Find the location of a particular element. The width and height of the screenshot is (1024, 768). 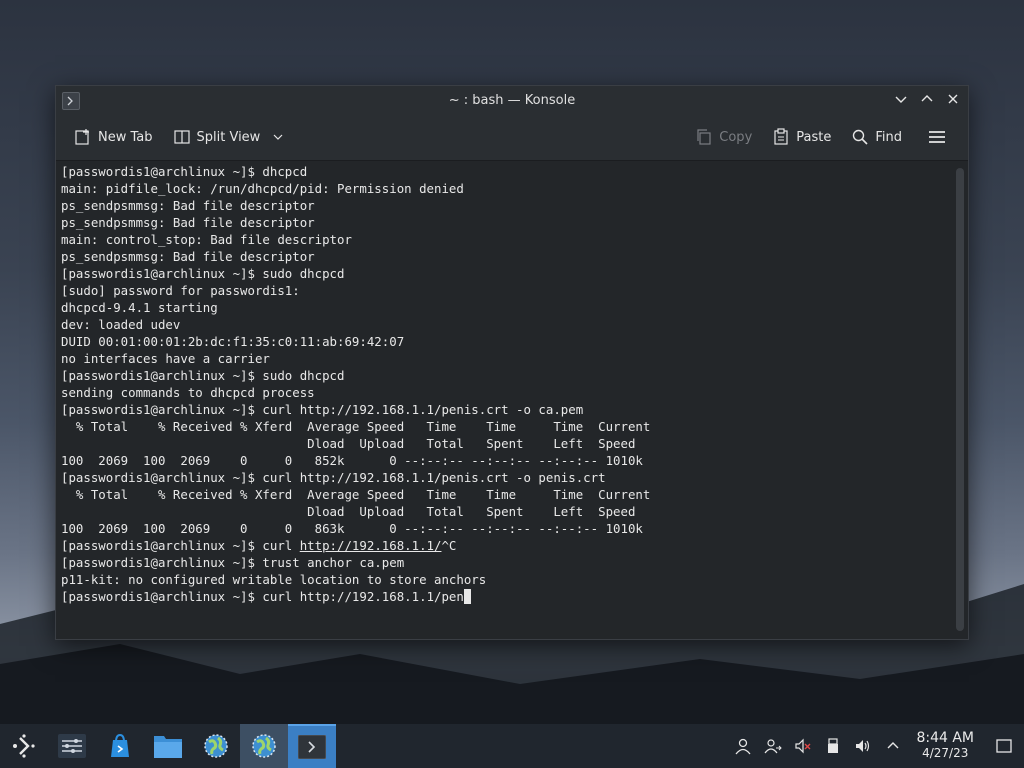

text-cursor is located at coordinates (467, 596).